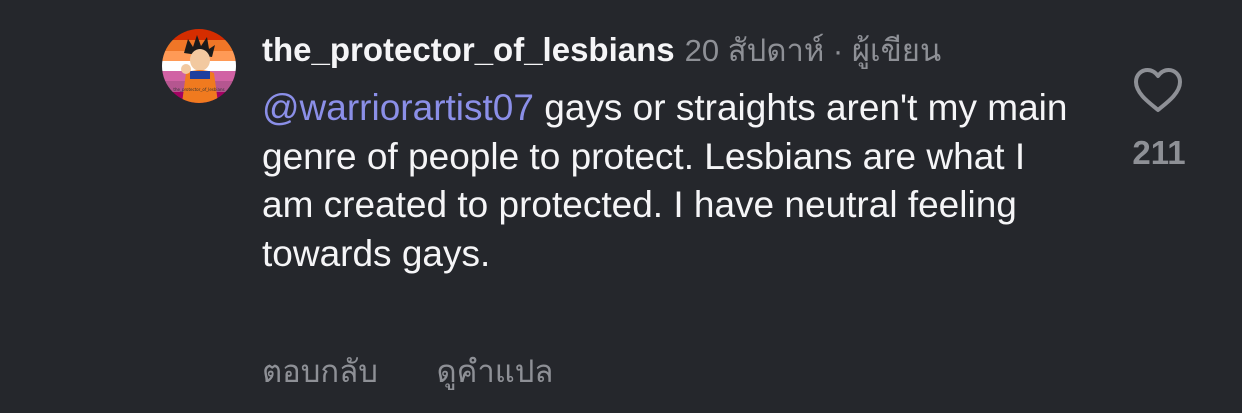  Describe the element at coordinates (198, 89) in the screenshot. I see `avatar-caption: the_protector_of_lesbians` at that location.